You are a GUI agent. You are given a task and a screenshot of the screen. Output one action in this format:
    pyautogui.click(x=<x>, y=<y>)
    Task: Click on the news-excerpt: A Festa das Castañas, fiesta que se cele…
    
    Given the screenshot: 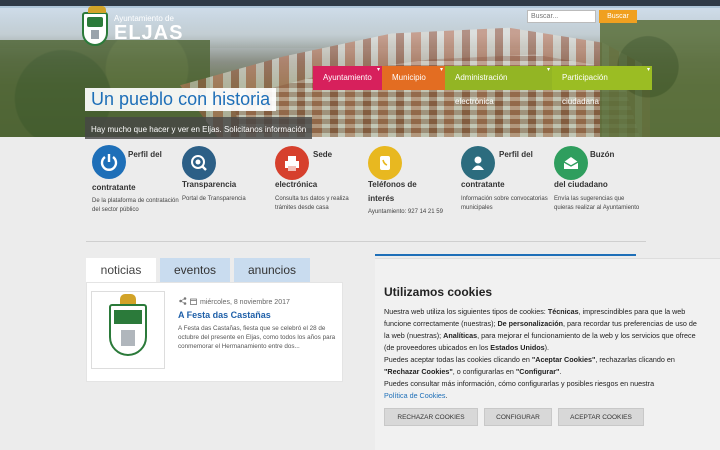 What is the action you would take?
    pyautogui.click(x=257, y=337)
    